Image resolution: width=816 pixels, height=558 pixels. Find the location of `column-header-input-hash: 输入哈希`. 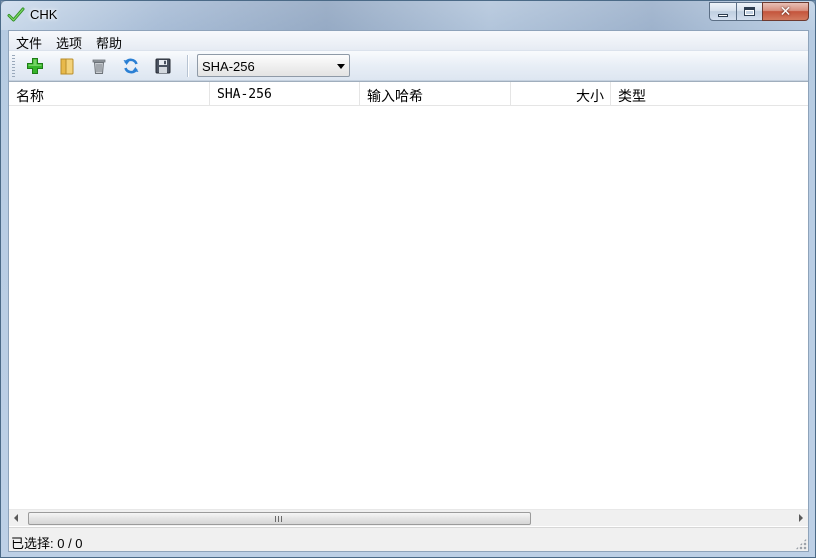

column-header-input-hash: 输入哈希 is located at coordinates (435, 94).